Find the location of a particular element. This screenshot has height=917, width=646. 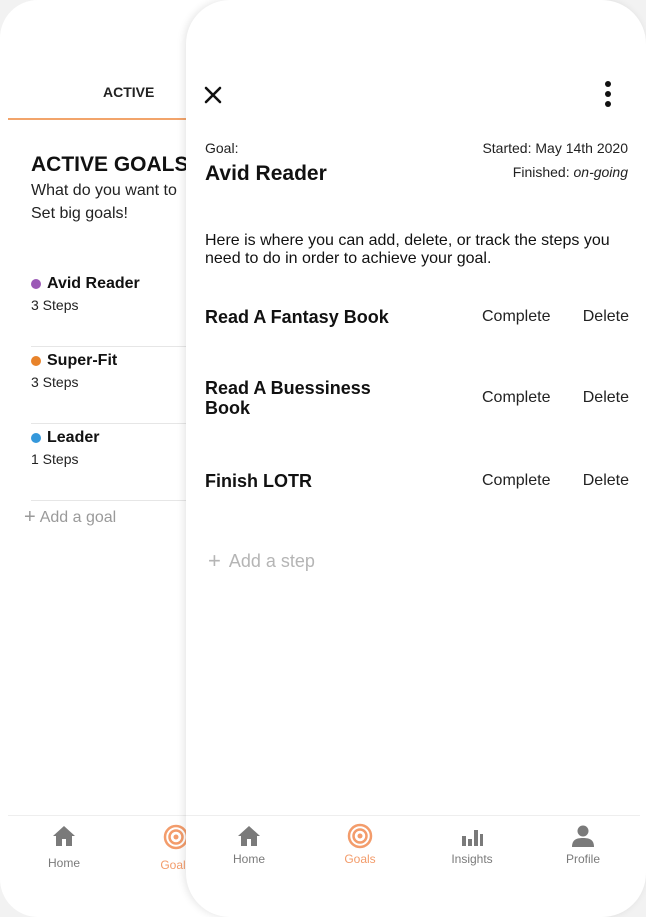

goal-name: Avid Reader is located at coordinates (266, 173).